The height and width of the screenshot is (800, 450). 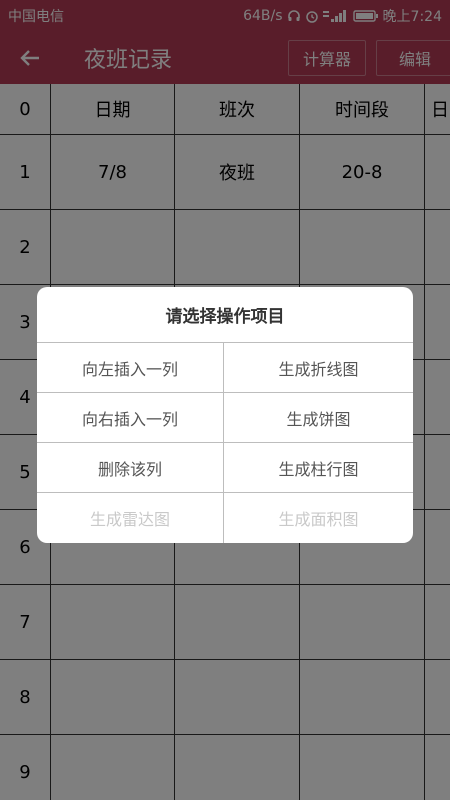 I want to click on insert-column-left-option: 向左插入一列, so click(x=130, y=368).